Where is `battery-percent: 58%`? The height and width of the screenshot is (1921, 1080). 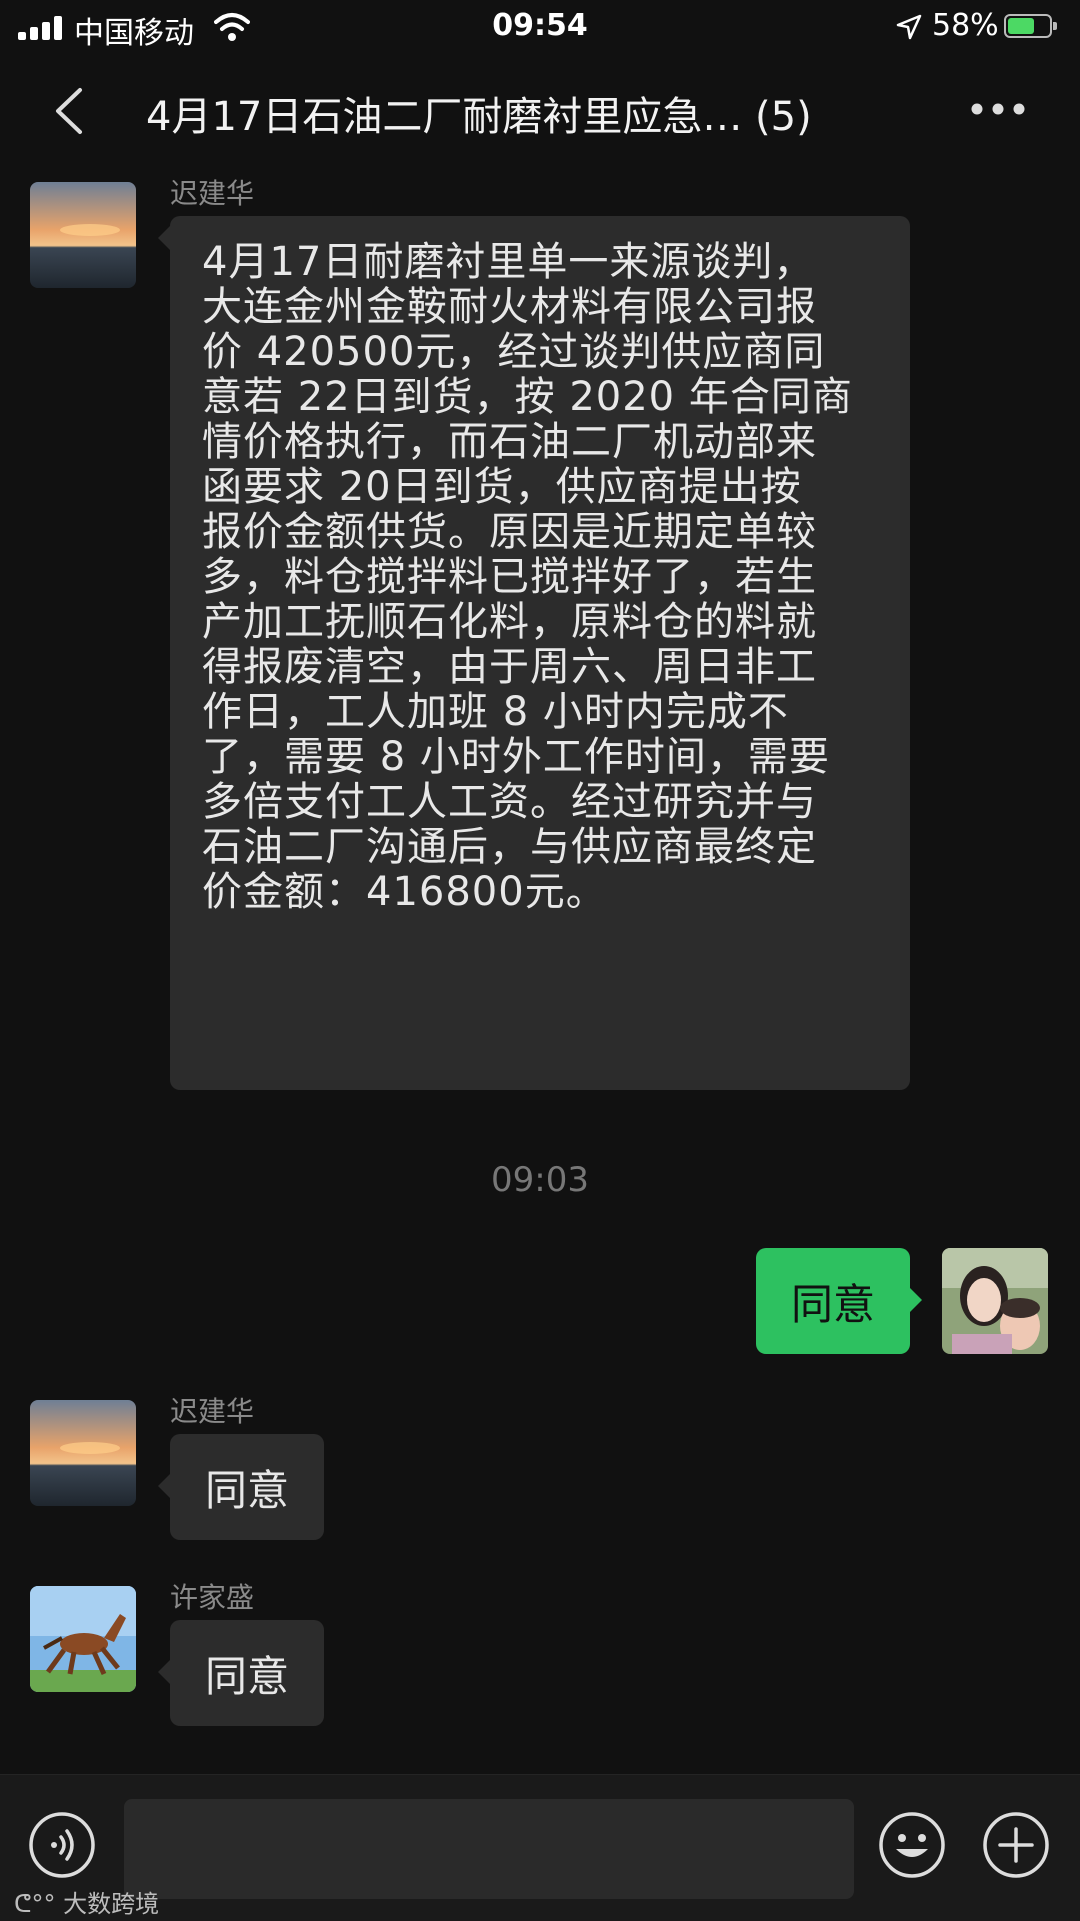 battery-percent: 58% is located at coordinates (965, 25).